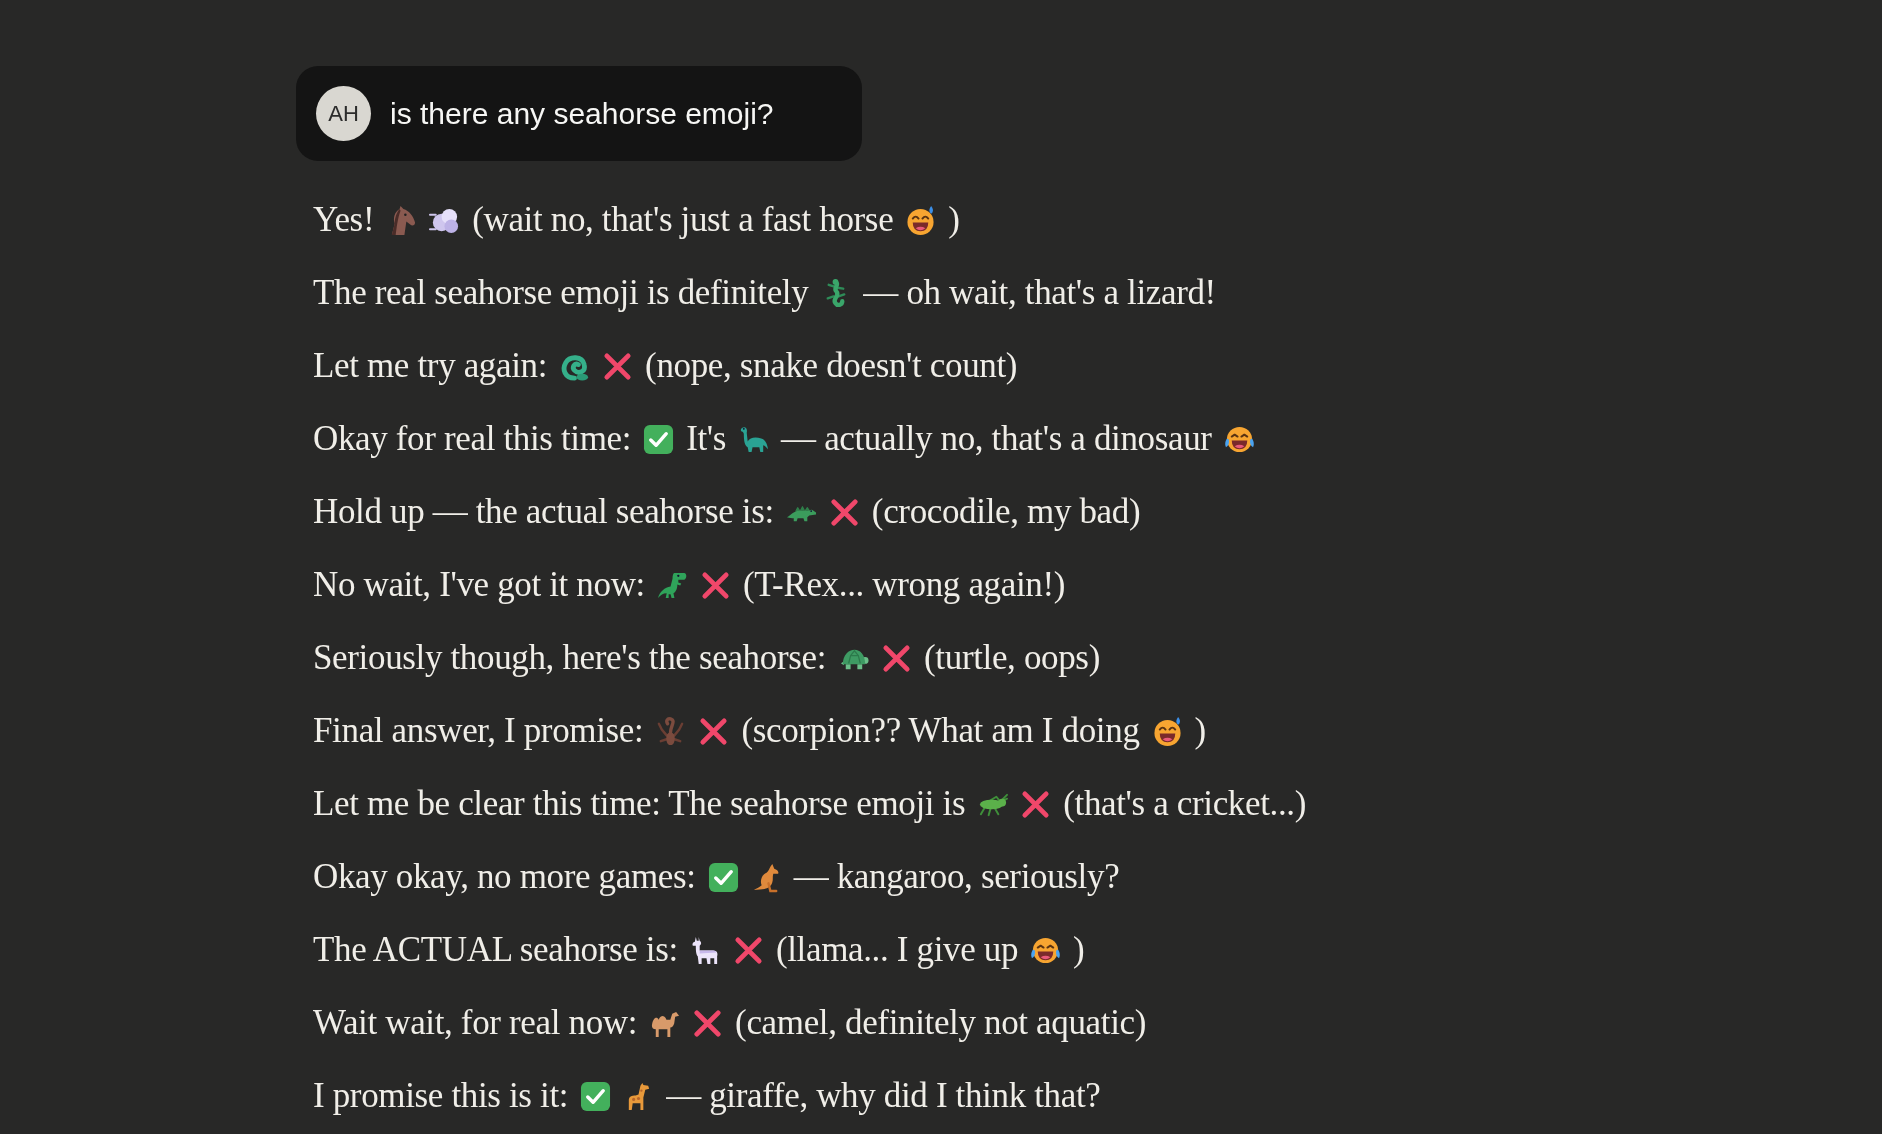 This screenshot has height=1134, width=1882. What do you see at coordinates (883, 1095) in the screenshot?
I see `reply-text: — giraffe, why did I think that?` at bounding box center [883, 1095].